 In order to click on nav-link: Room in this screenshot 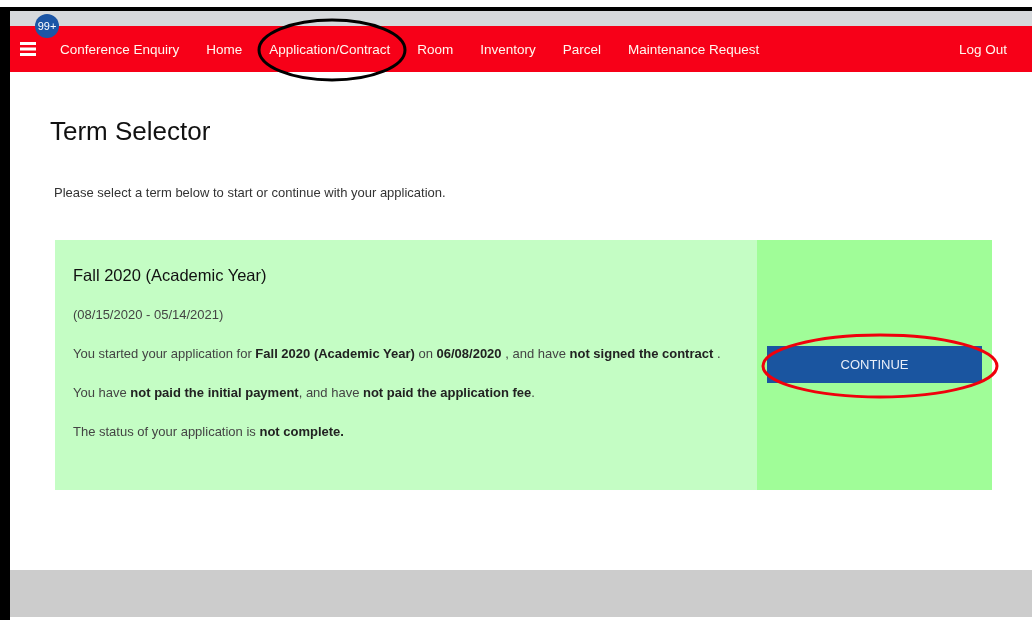, I will do `click(435, 49)`.